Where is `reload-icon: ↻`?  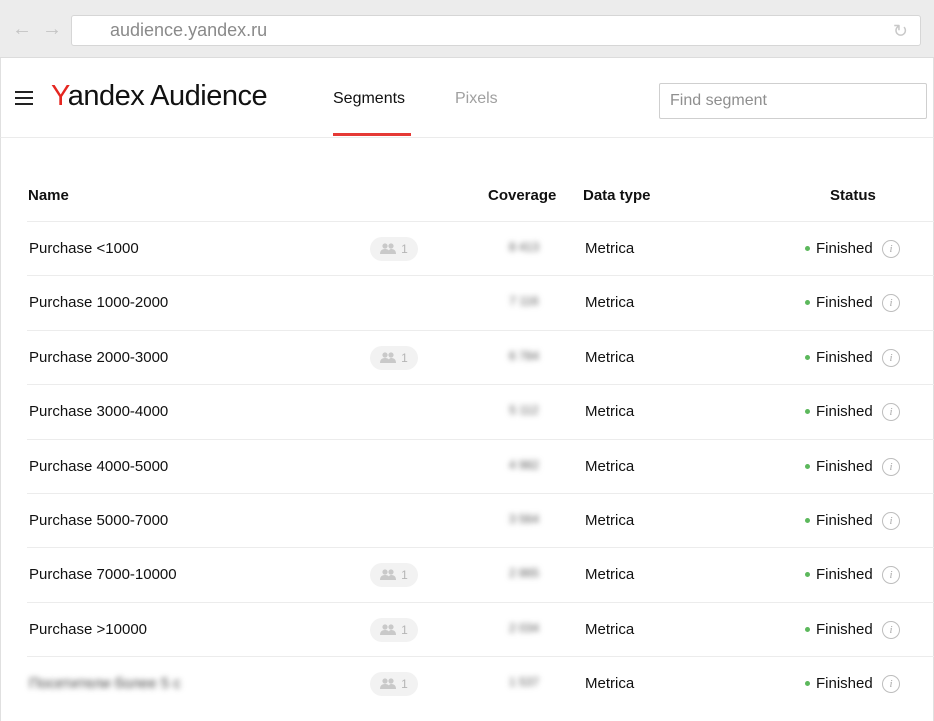 reload-icon: ↻ is located at coordinates (900, 31).